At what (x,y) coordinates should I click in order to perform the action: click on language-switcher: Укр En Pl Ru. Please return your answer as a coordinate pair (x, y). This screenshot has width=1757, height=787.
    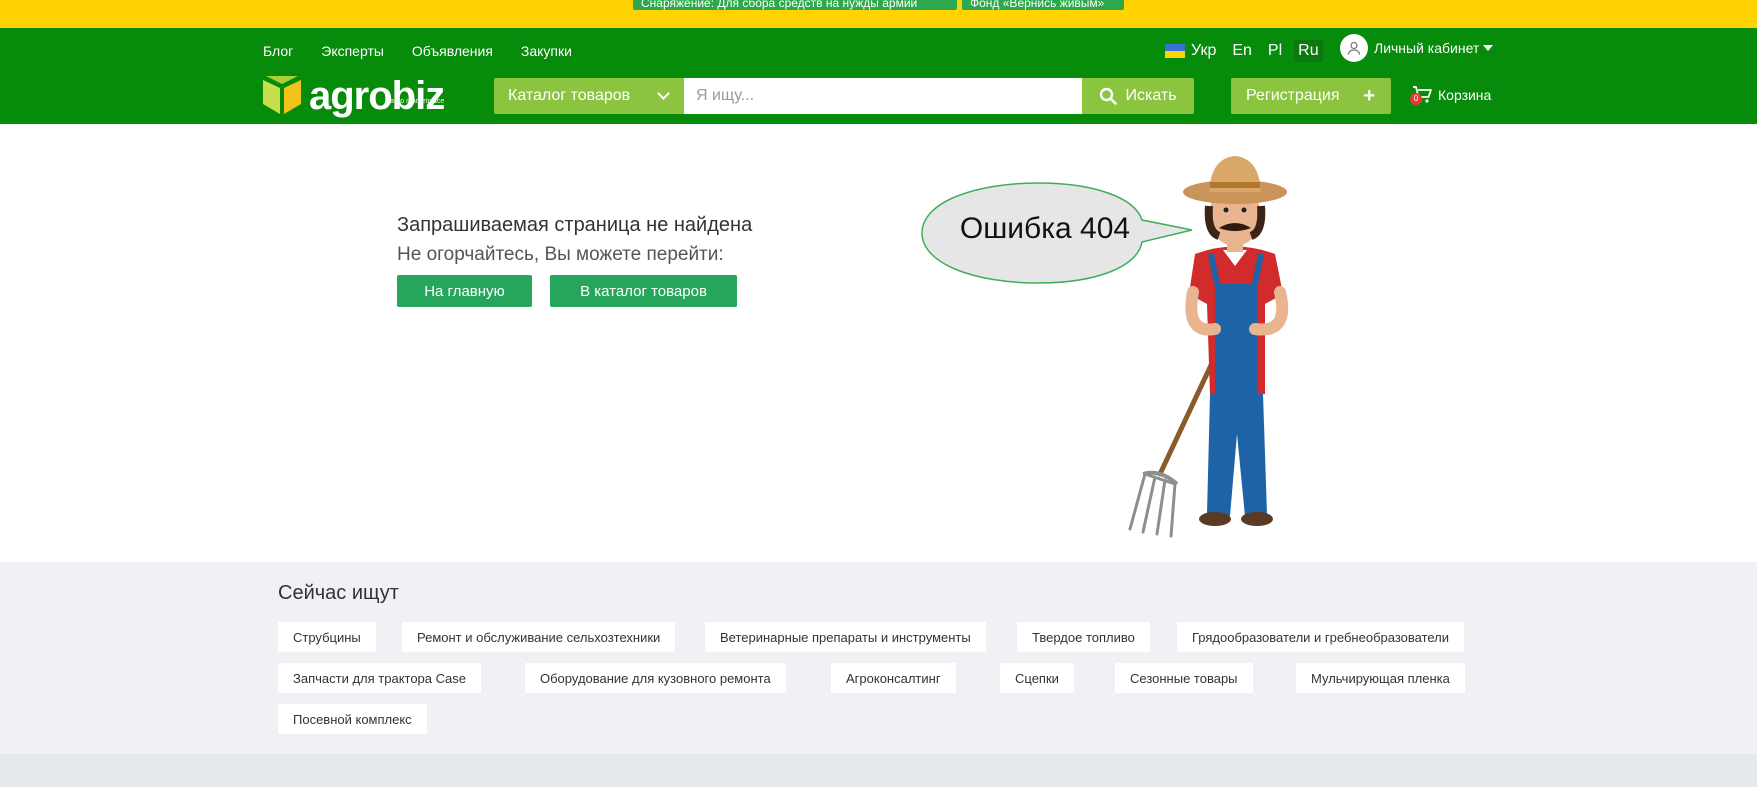
    Looking at the image, I should click on (1252, 51).